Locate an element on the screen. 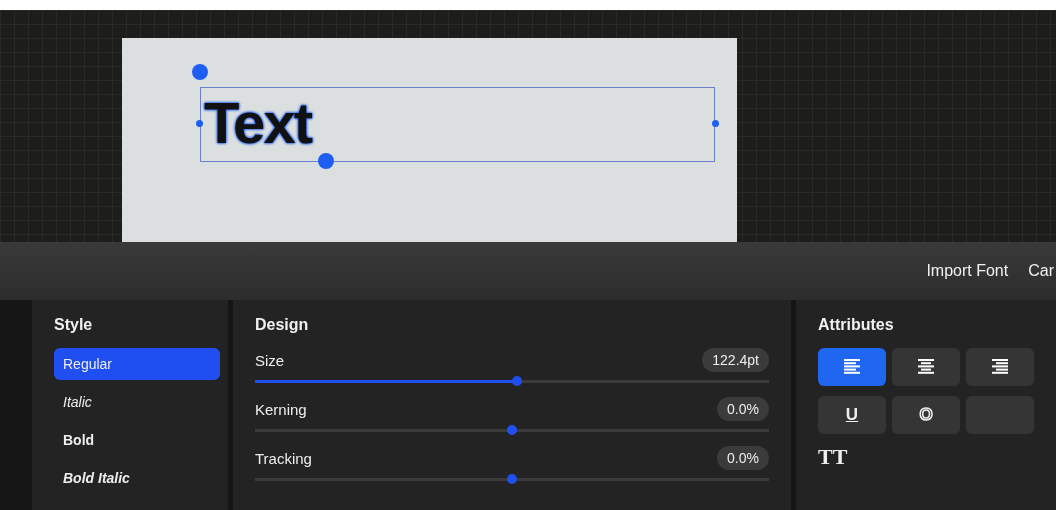 The height and width of the screenshot is (510, 1056). align-right-icon is located at coordinates (1000, 367).